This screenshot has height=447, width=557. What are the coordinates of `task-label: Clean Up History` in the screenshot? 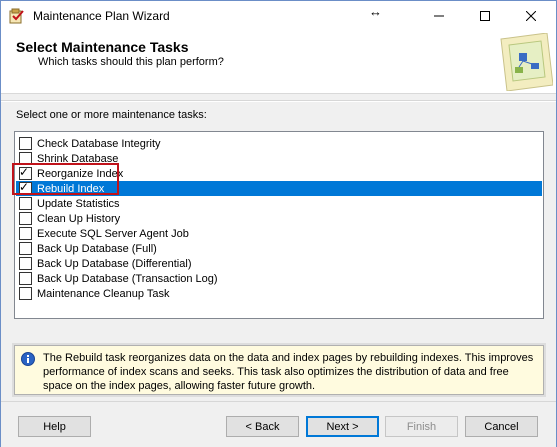 It's located at (79, 218).